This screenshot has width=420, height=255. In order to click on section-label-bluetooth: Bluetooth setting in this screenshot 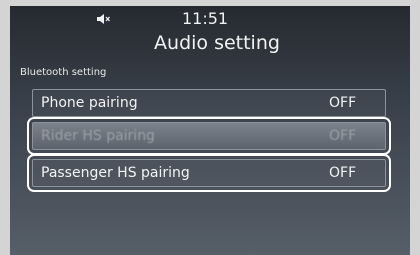, I will do `click(63, 72)`.